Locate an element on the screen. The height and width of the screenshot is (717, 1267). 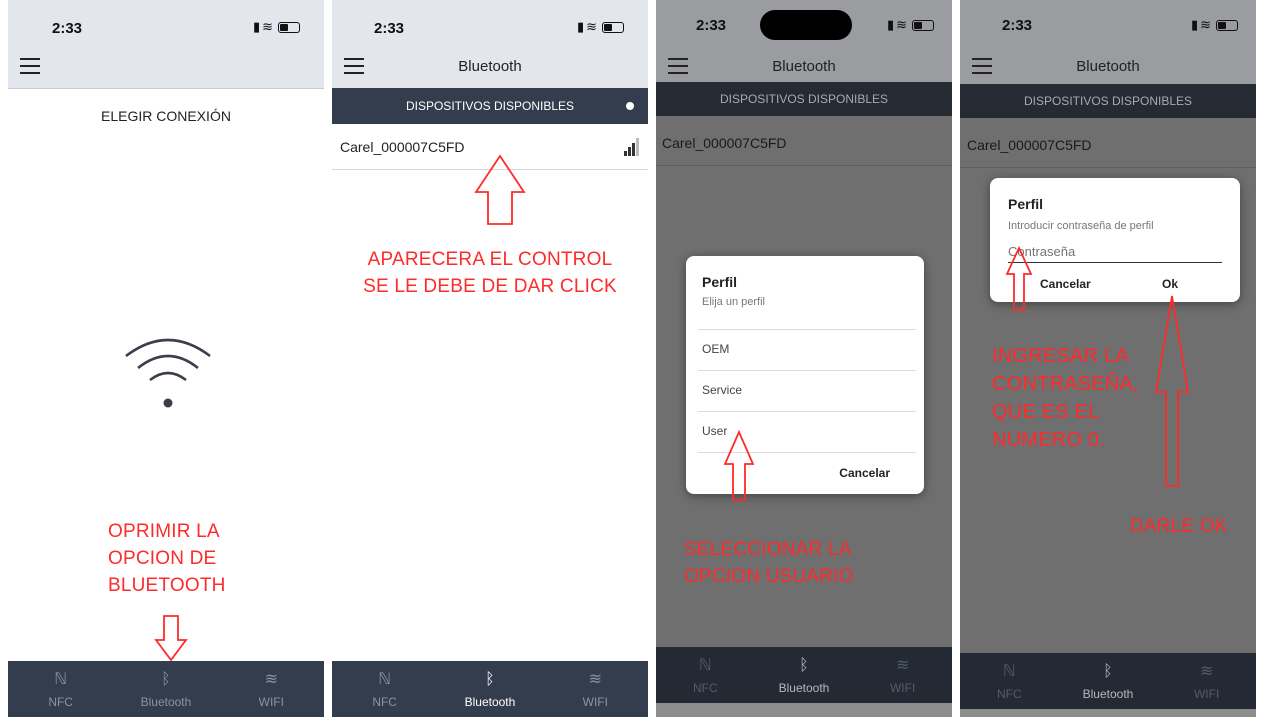
annotation-line: SELECCIONAR LA is located at coordinates (768, 549).